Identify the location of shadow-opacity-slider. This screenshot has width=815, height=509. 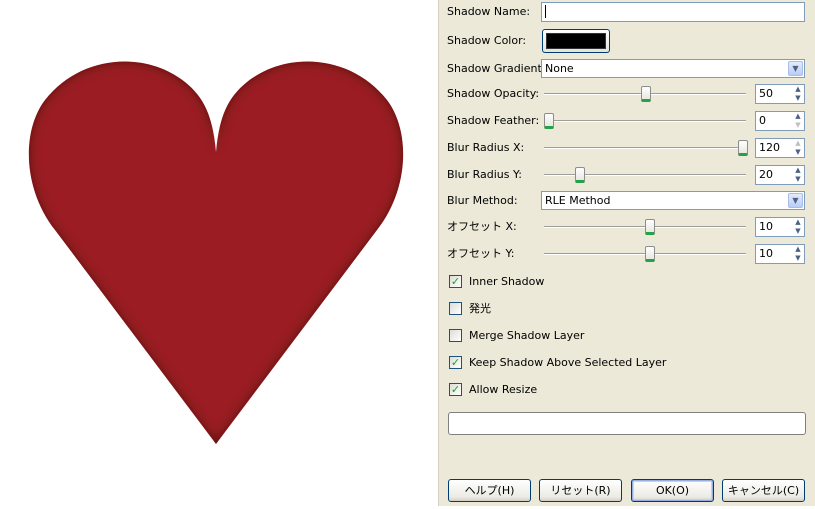
(645, 94).